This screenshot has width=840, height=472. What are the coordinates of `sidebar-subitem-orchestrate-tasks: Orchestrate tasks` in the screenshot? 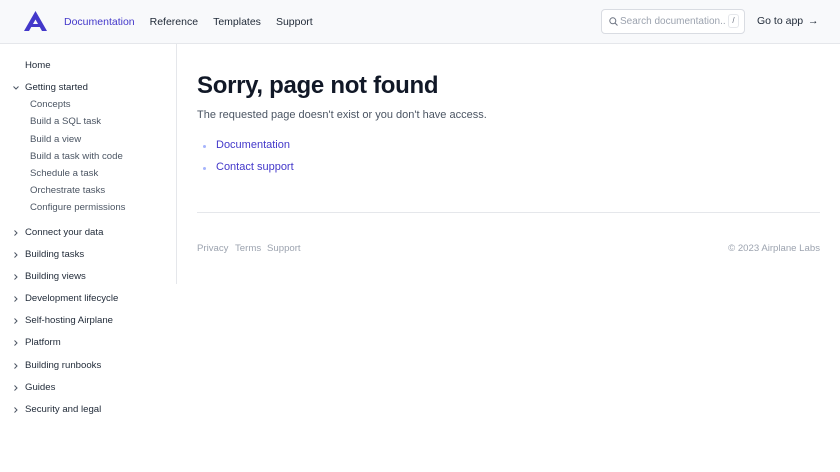 It's located at (67, 190).